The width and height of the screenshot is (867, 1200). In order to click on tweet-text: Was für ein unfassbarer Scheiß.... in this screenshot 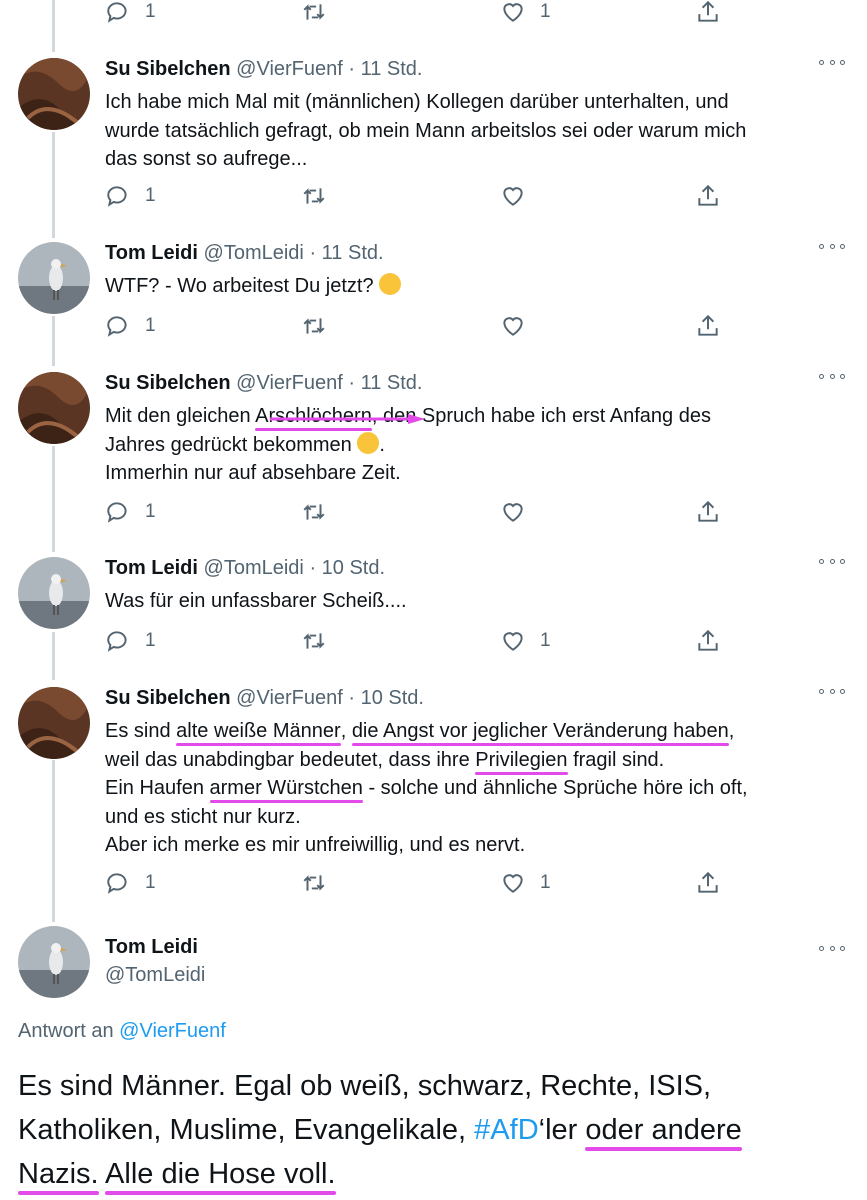, I will do `click(256, 601)`.